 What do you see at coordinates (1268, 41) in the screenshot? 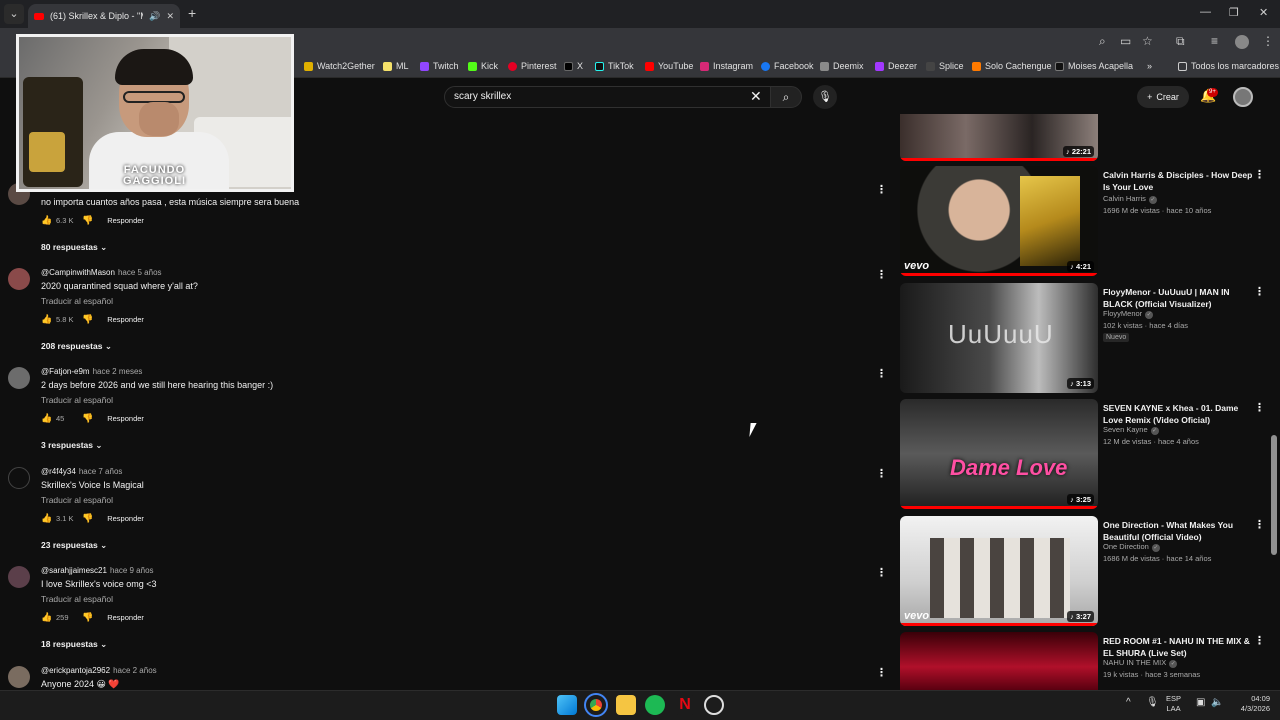
I see `browser-menu-icon: ⋮` at bounding box center [1268, 41].